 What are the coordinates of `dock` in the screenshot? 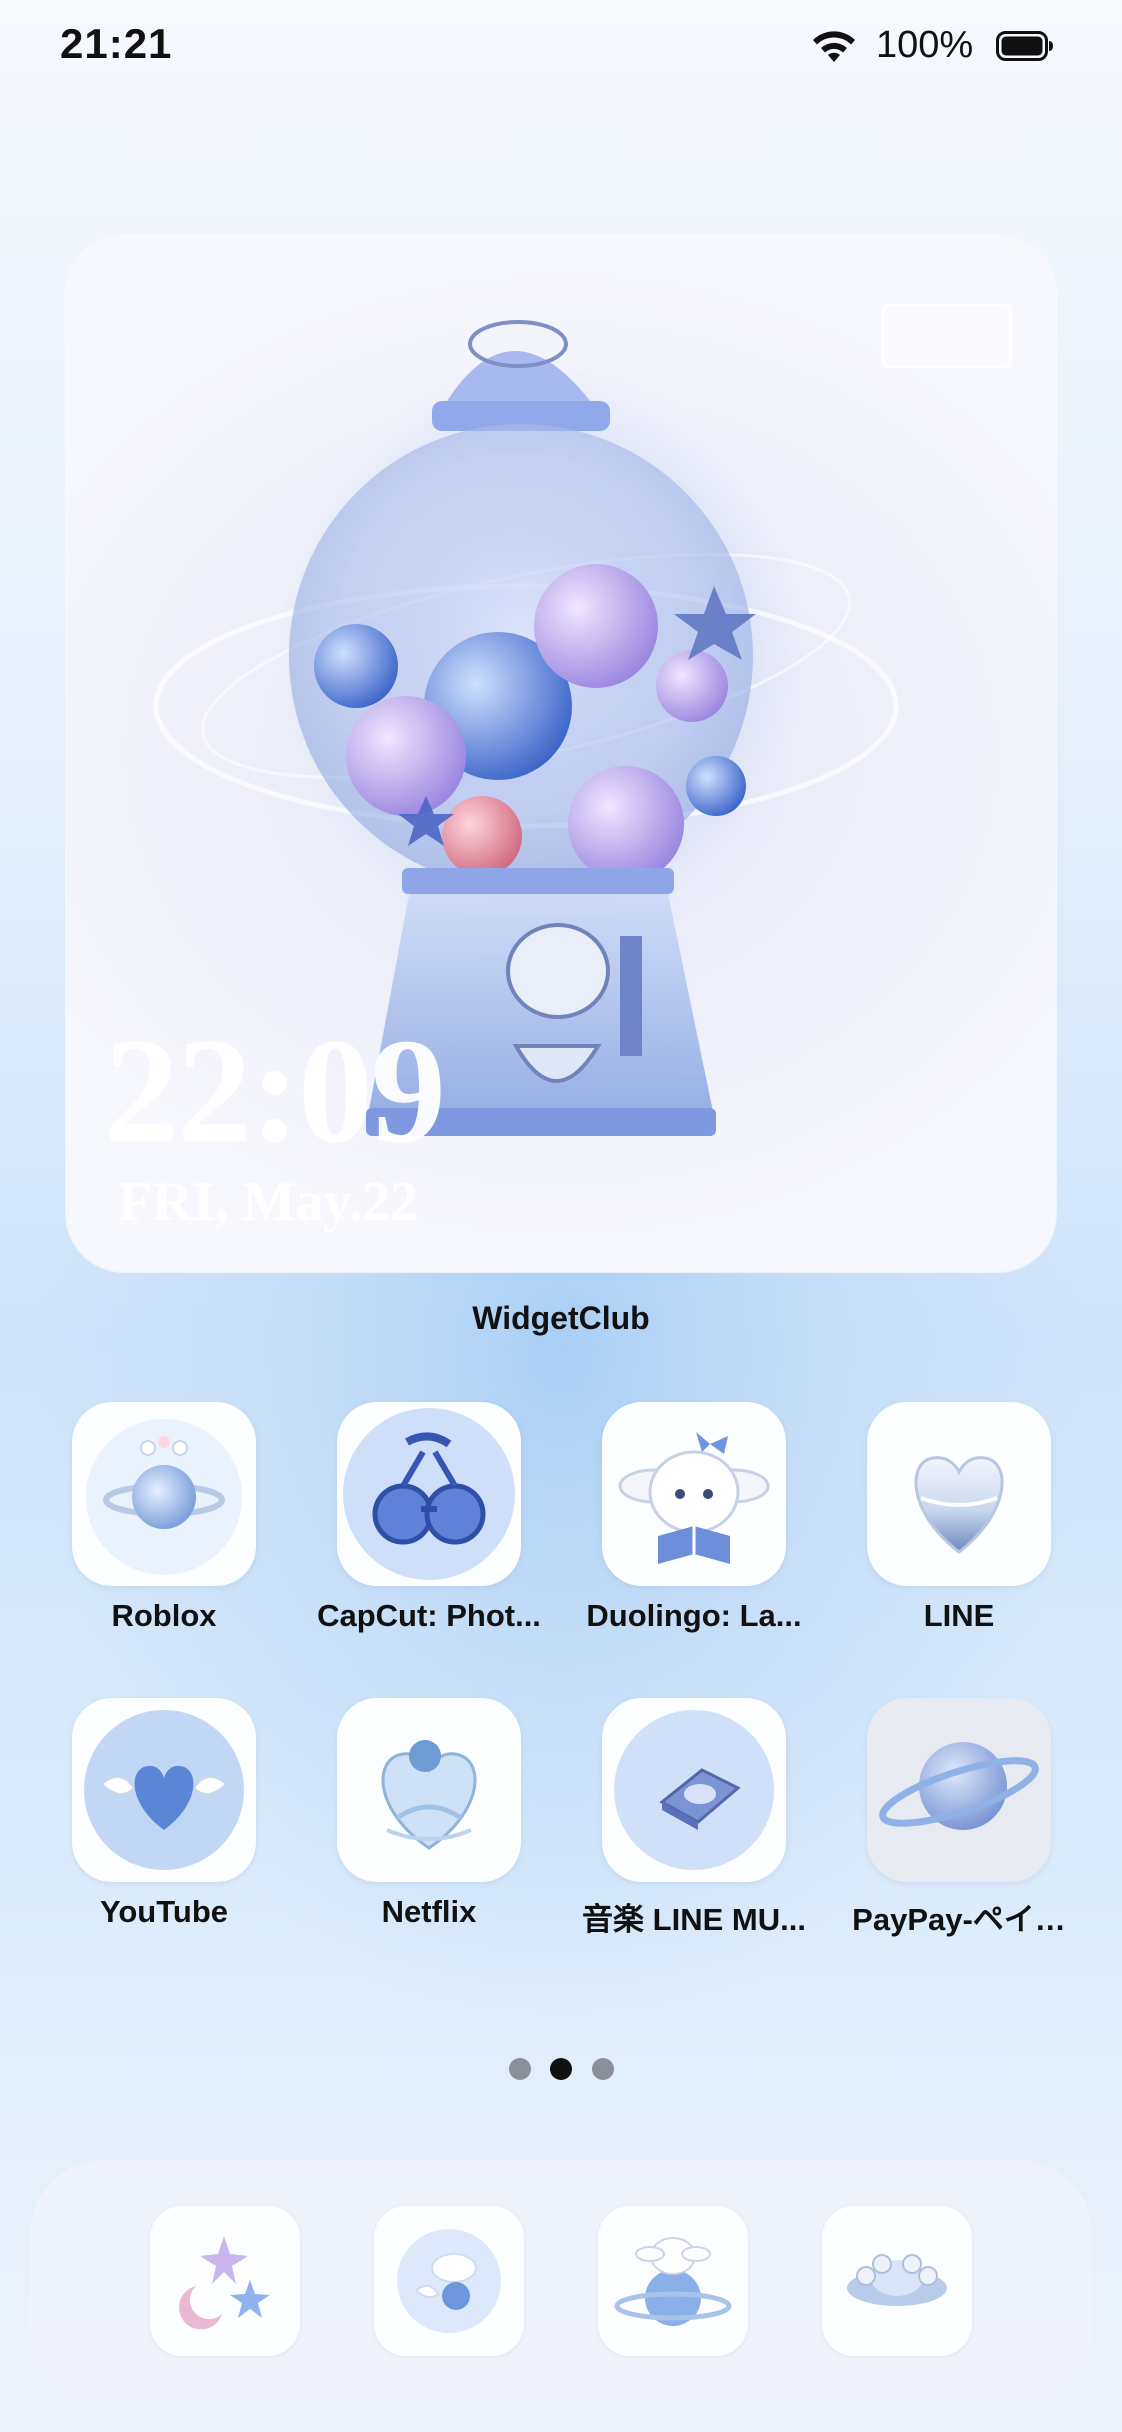 It's located at (561, 2281).